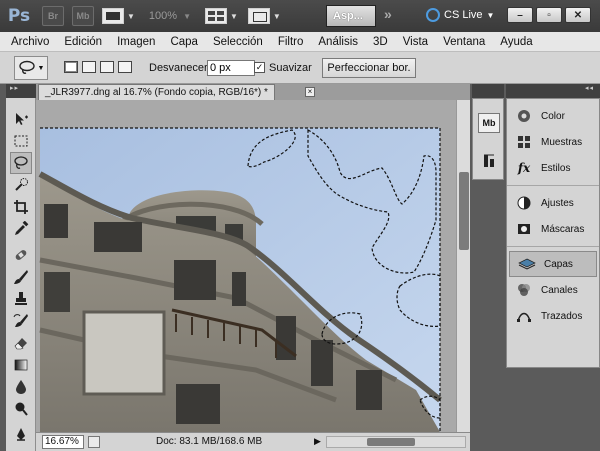  I want to click on brush-icon, so click(21, 277).